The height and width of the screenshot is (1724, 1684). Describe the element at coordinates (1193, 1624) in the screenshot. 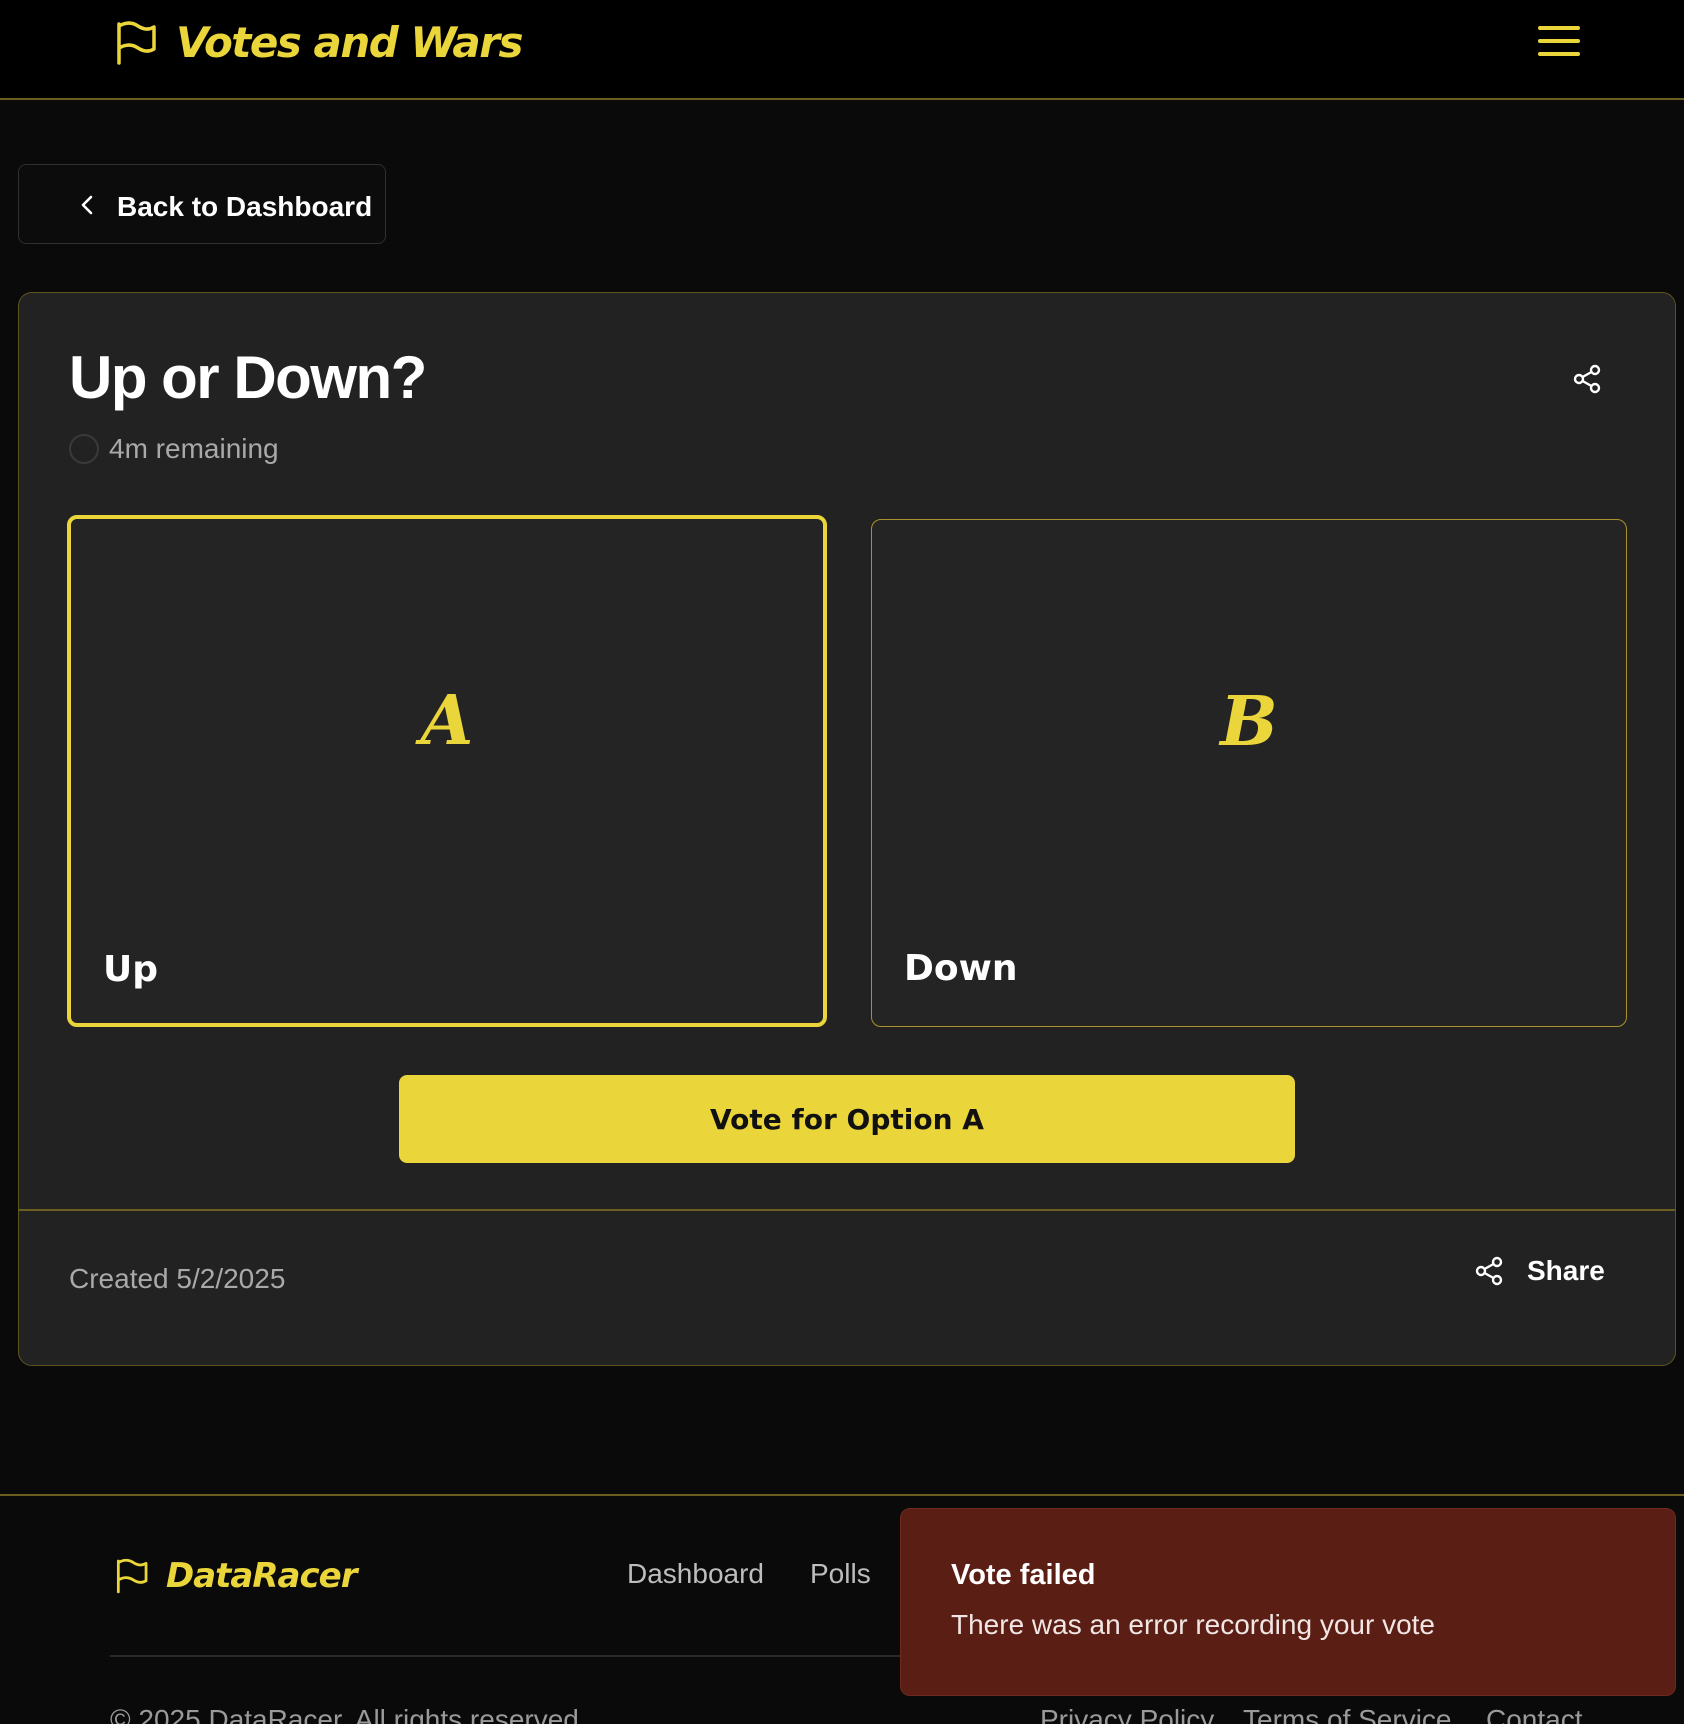

I see `toast-message: There was an error recording your vote` at that location.